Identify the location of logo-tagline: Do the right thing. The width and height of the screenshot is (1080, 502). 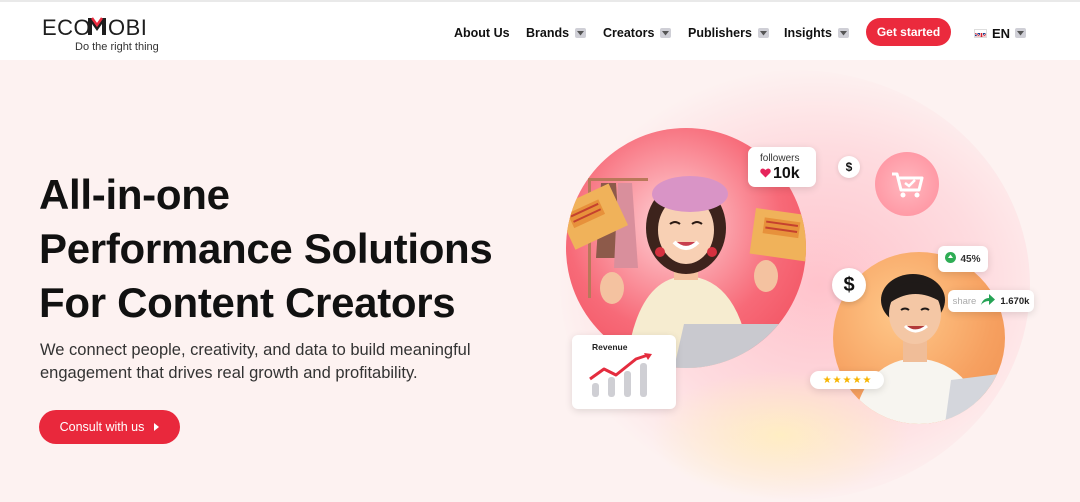
(117, 47).